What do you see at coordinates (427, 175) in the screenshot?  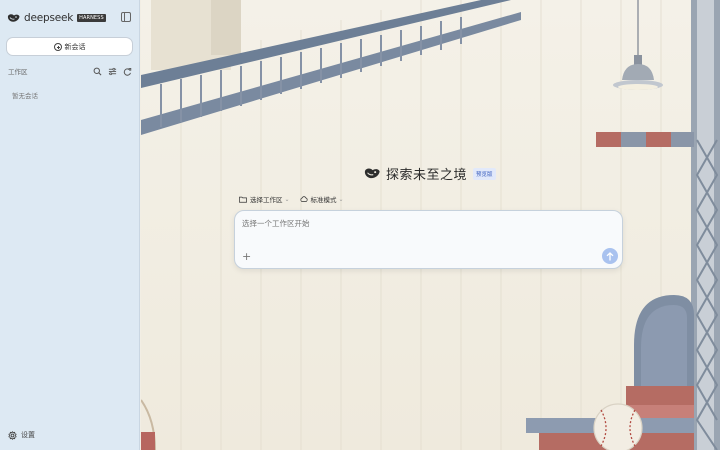 I see `hero-title: 探索未至之境` at bounding box center [427, 175].